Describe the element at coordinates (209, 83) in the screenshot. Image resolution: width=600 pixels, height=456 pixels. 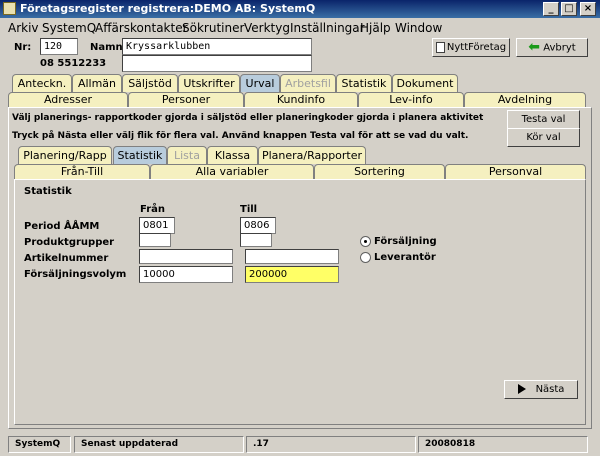
I see `tab-utskrifter: Utskrifter` at that location.